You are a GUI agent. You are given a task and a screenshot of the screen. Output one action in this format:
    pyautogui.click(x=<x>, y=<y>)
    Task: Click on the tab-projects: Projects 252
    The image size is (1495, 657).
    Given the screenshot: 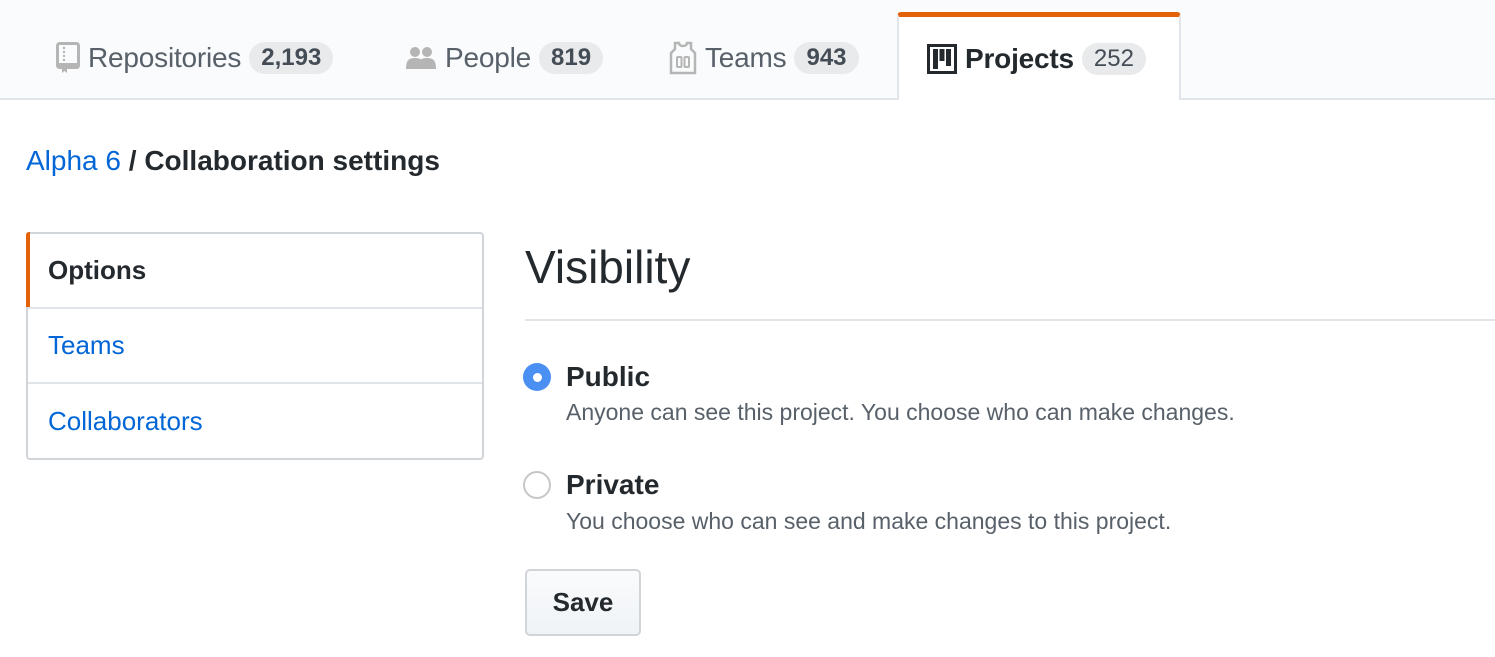 What is the action you would take?
    pyautogui.click(x=1039, y=56)
    